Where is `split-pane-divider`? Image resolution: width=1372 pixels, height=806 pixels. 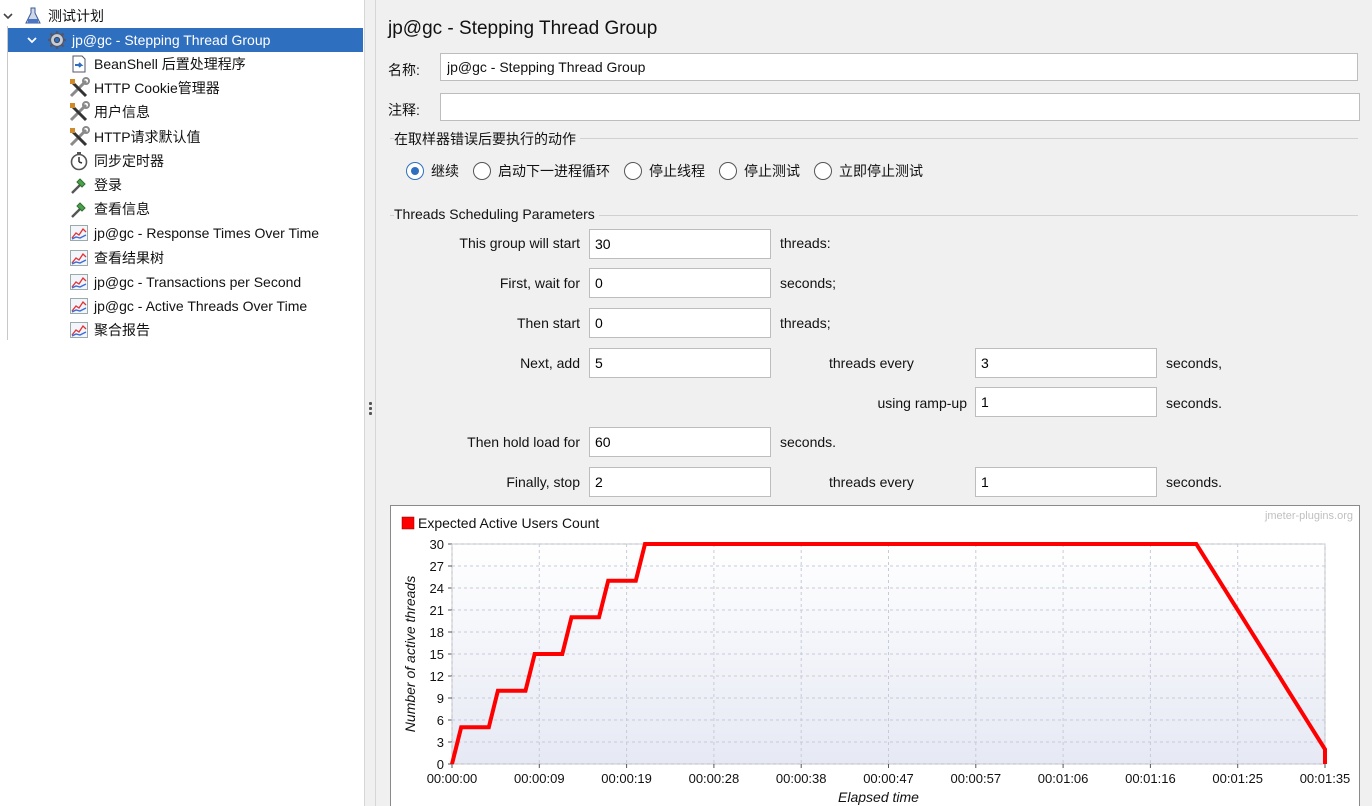
split-pane-divider is located at coordinates (370, 403).